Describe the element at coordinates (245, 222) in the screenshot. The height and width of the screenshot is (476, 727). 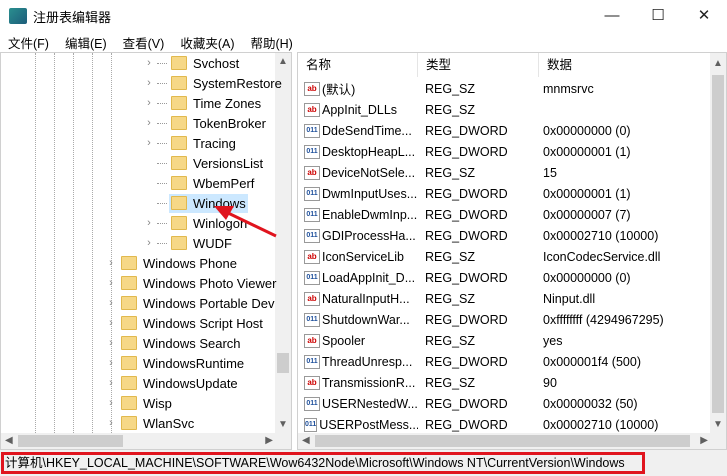
I see `annotation-red-arrow` at that location.